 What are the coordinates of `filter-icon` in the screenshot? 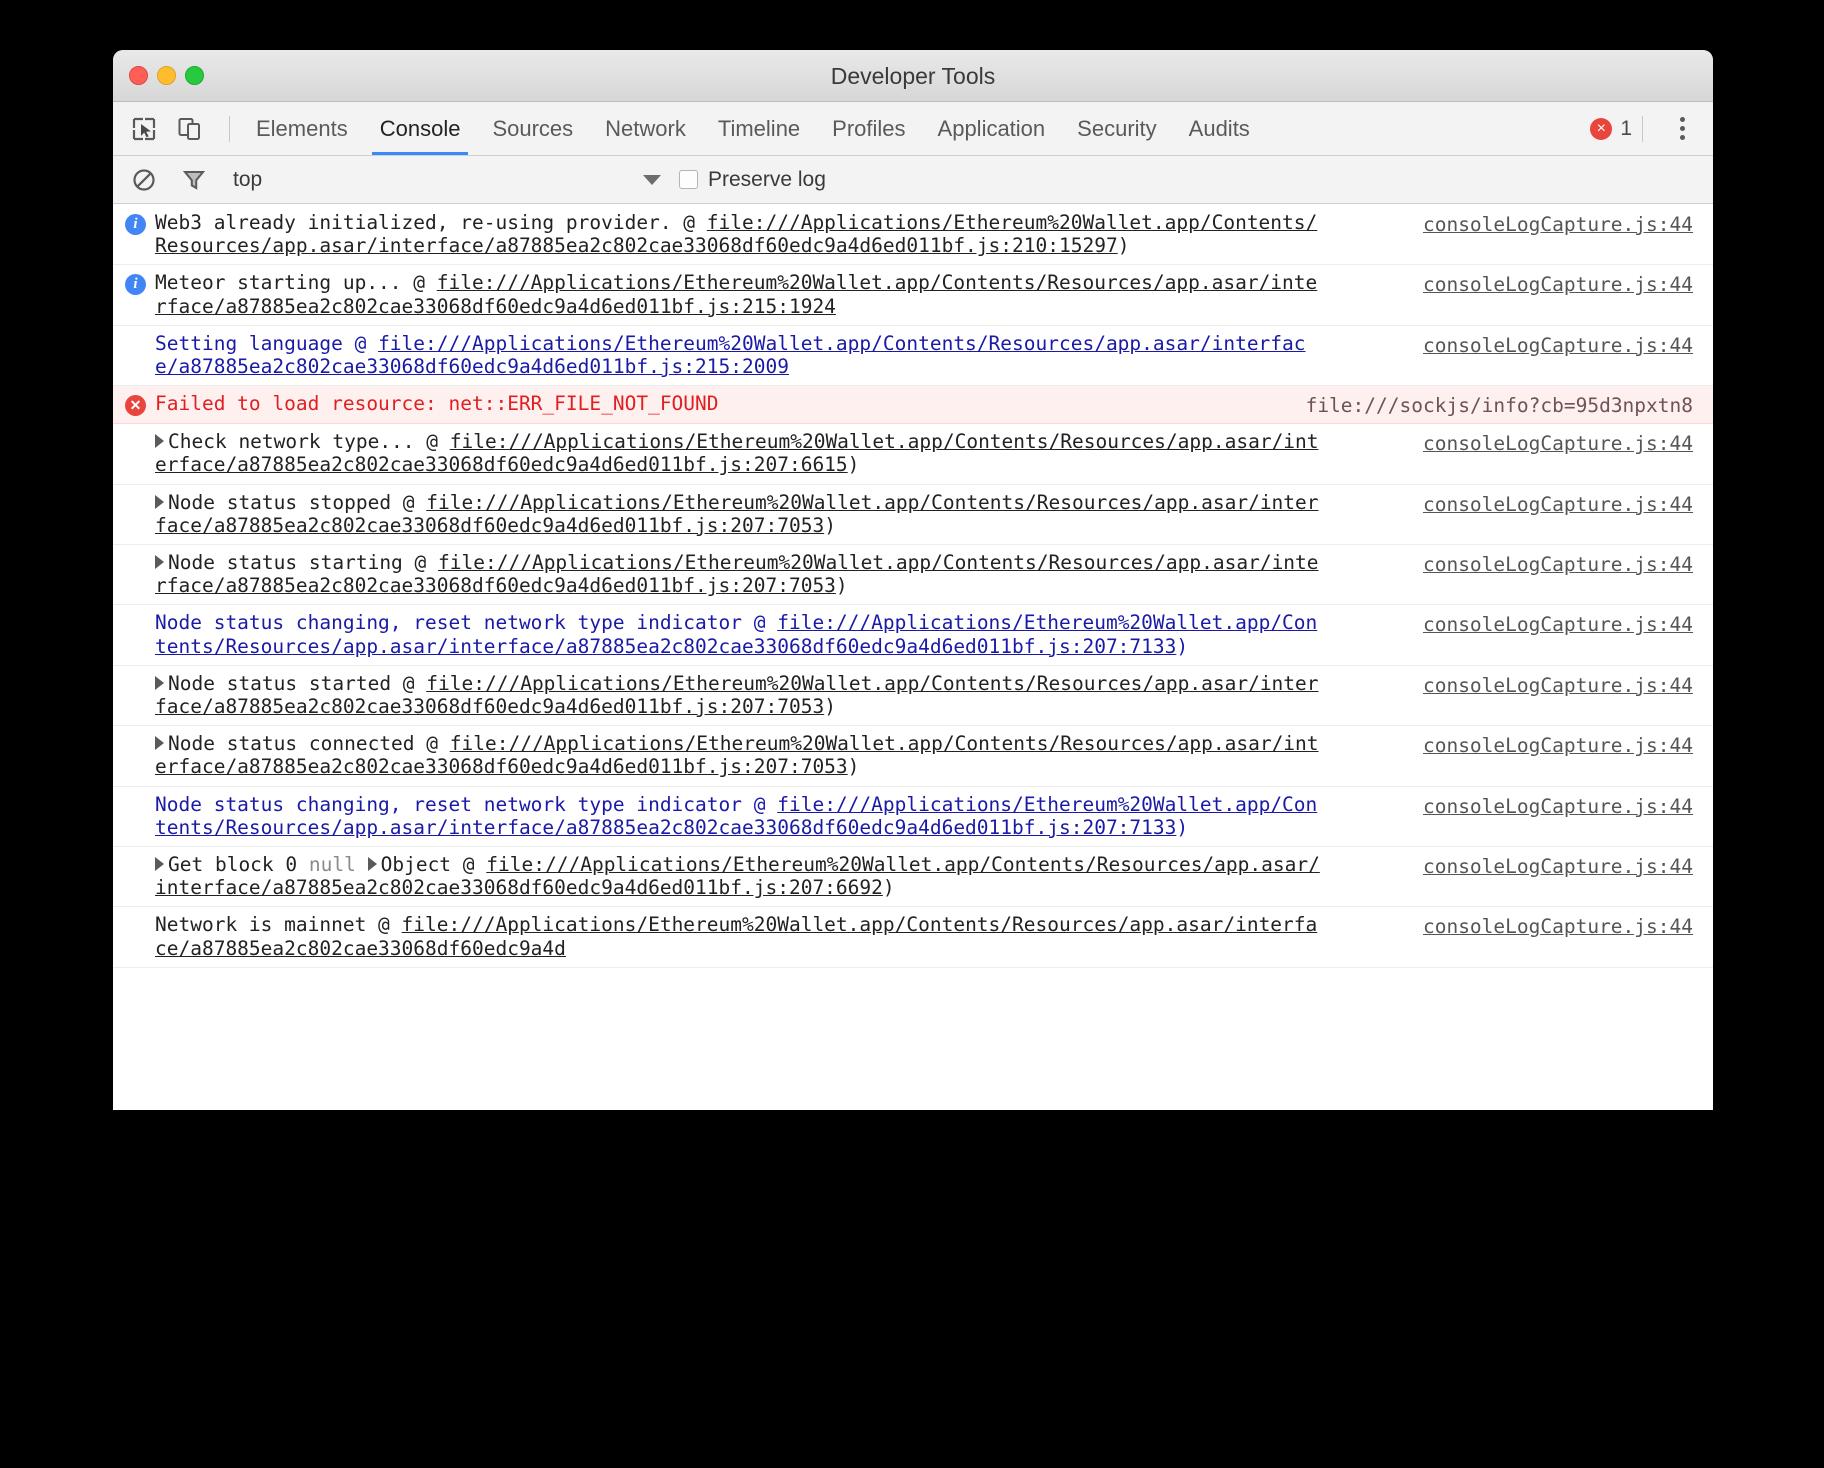 It's located at (194, 180).